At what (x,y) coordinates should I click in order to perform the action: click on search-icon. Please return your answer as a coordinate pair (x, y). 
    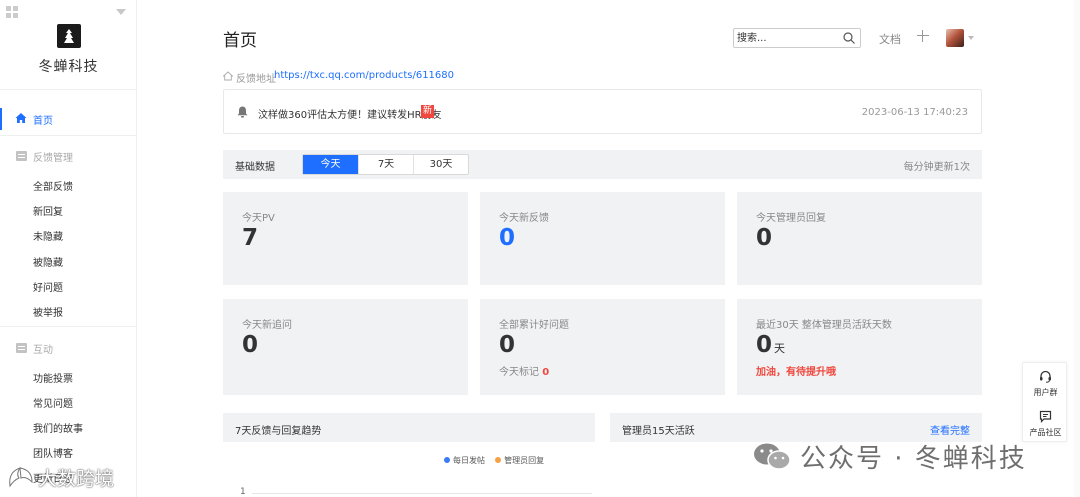
    Looking at the image, I should click on (849, 38).